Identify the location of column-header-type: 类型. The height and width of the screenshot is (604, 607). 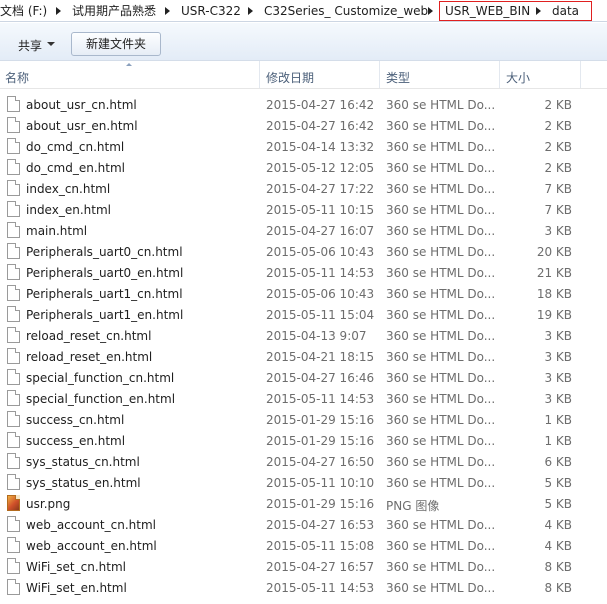
(398, 77).